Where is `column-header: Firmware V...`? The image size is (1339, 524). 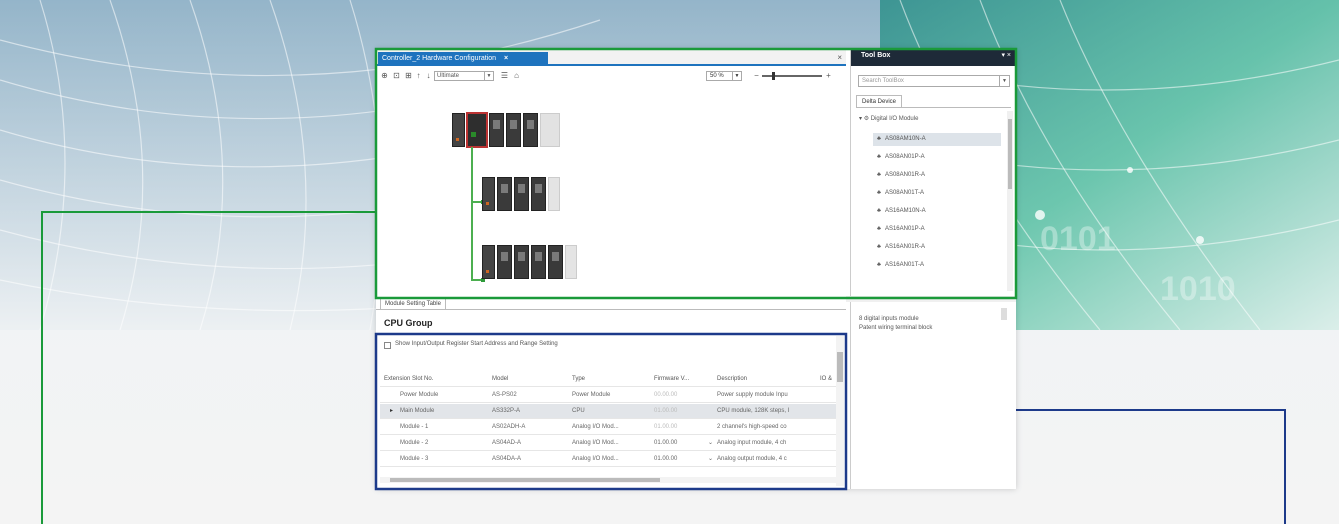
column-header: Firmware V... is located at coordinates (684, 379).